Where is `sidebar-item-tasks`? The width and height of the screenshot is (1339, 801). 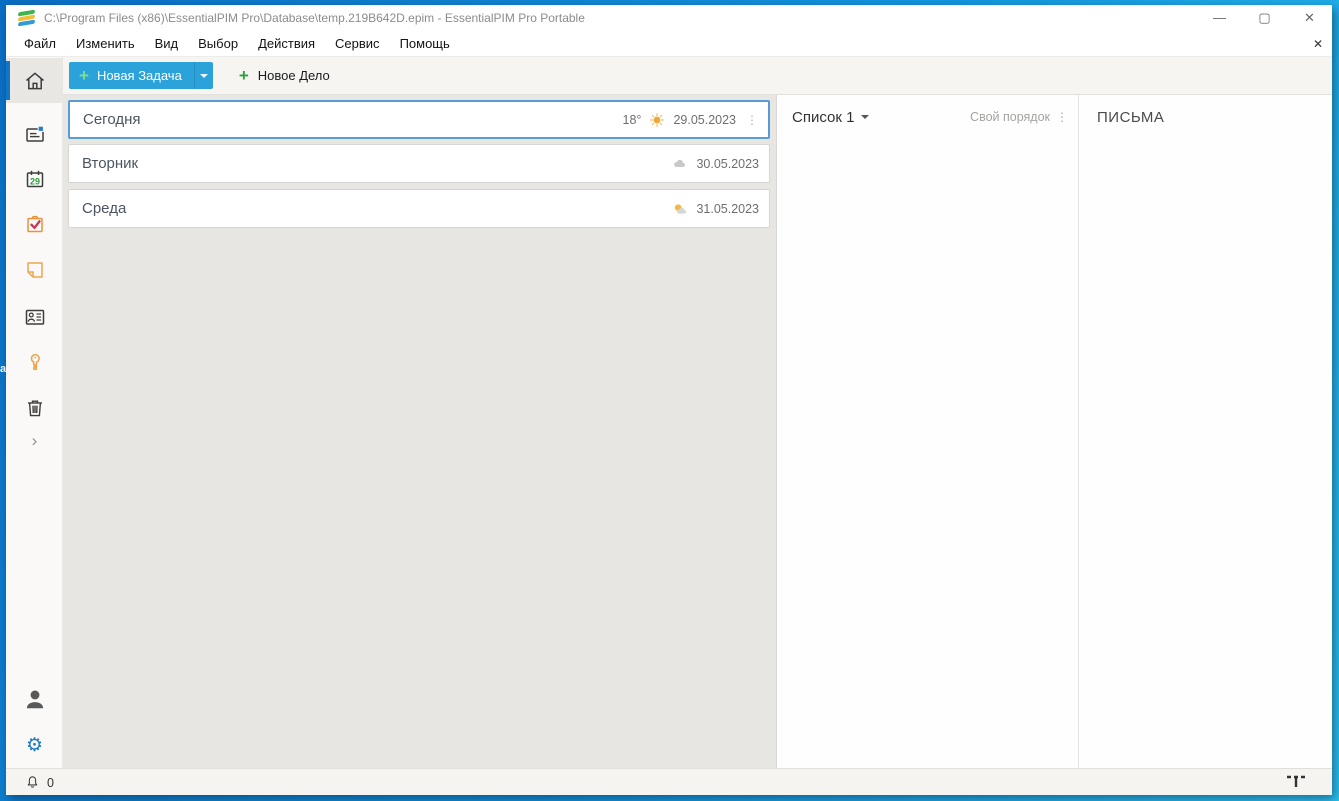 sidebar-item-tasks is located at coordinates (34, 223).